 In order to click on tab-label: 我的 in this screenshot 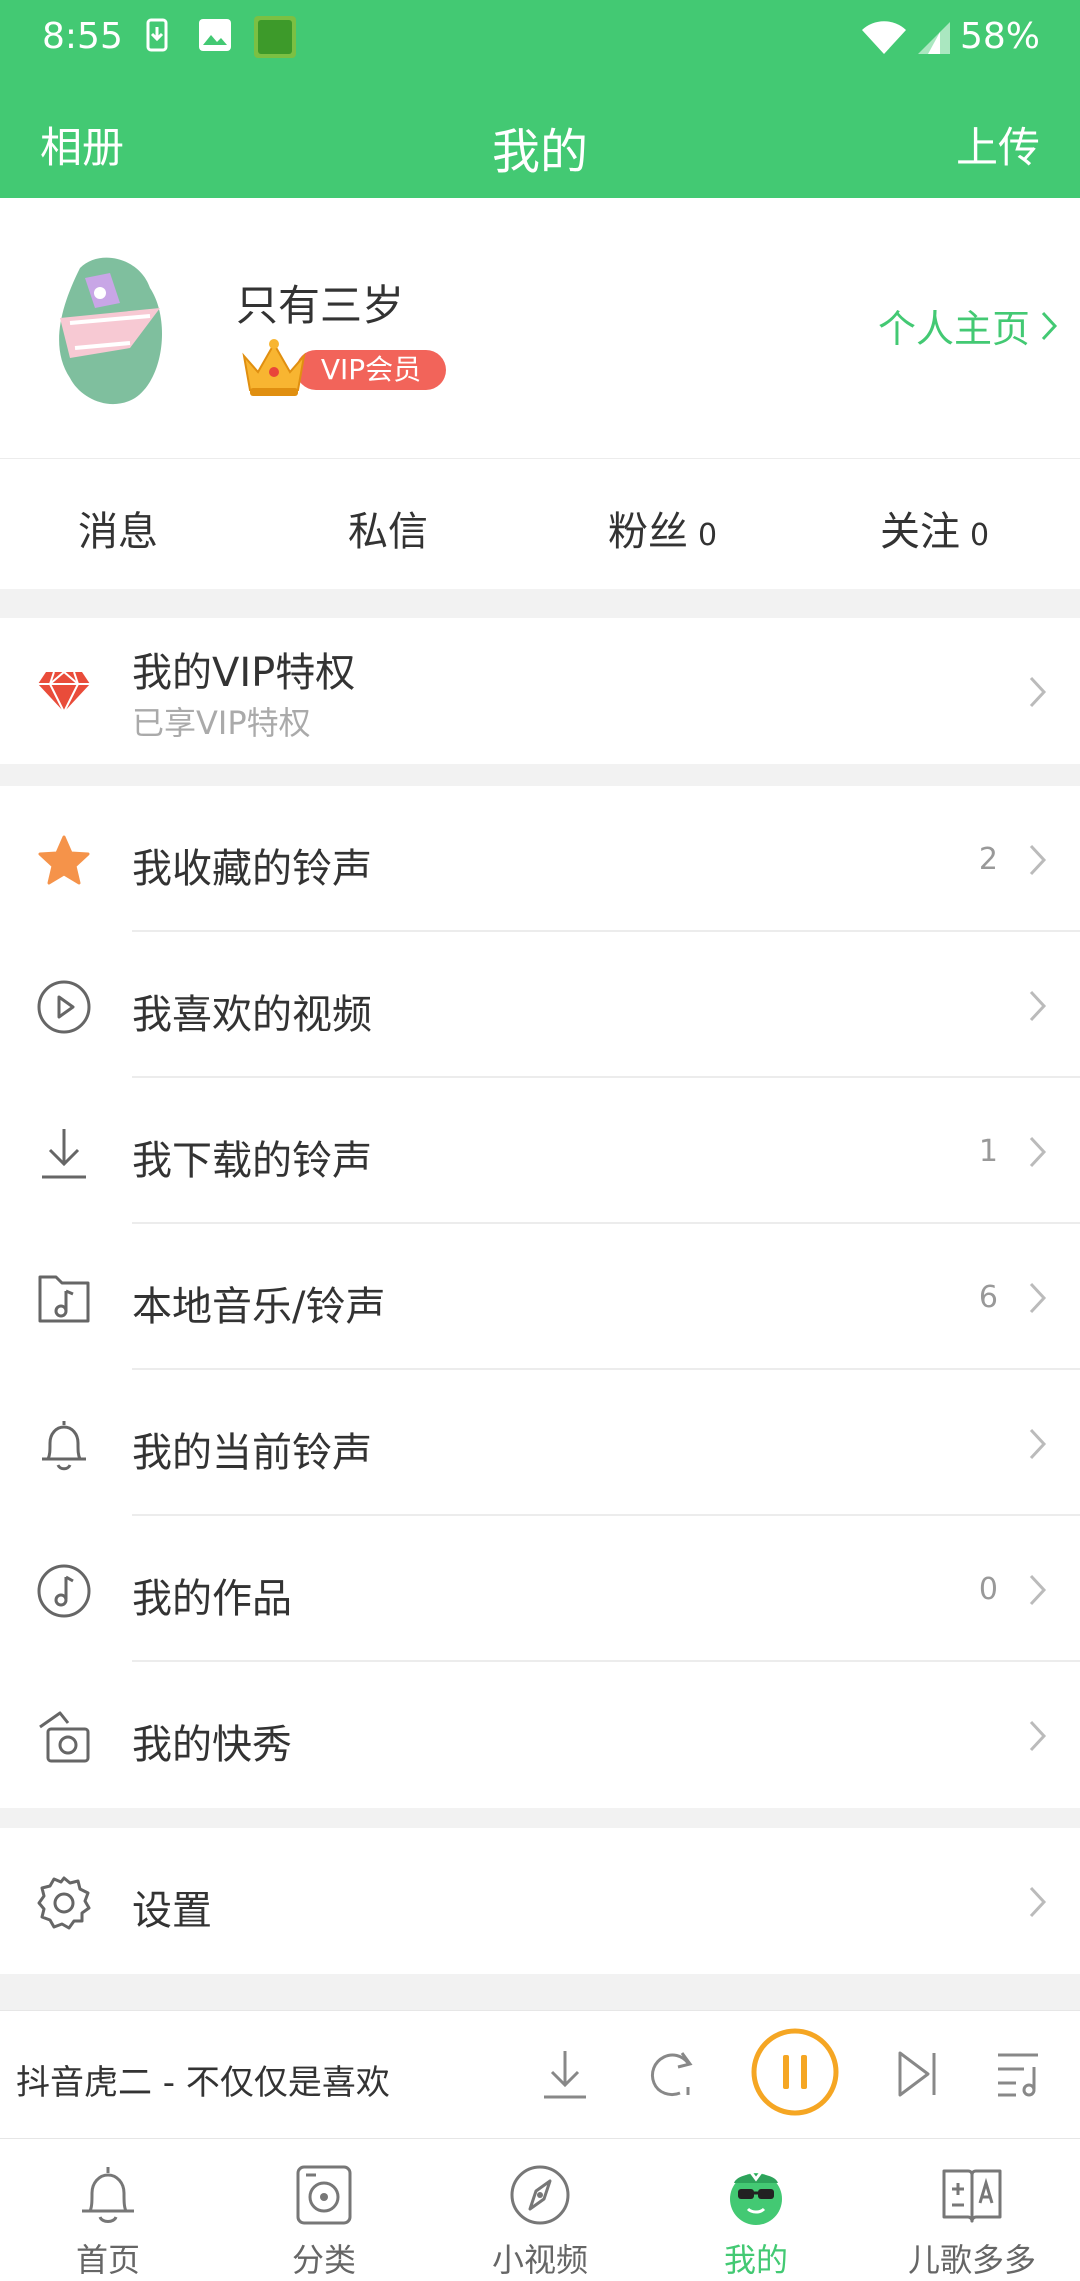, I will do `click(755, 2260)`.